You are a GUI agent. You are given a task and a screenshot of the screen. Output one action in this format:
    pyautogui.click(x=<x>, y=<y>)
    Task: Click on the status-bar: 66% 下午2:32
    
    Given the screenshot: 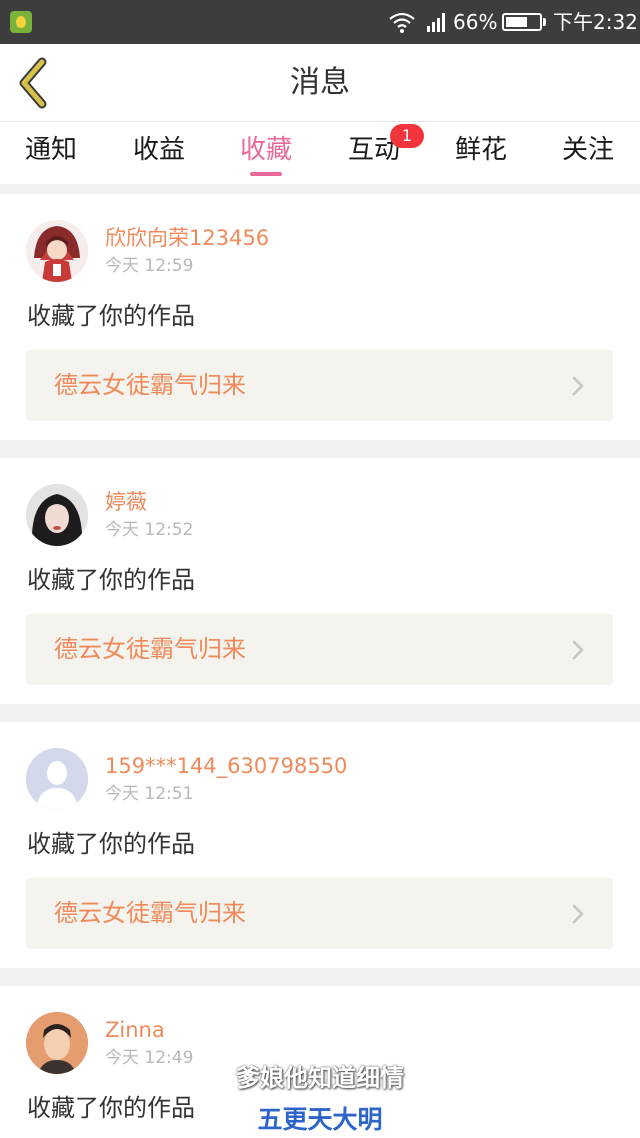 What is the action you would take?
    pyautogui.click(x=320, y=22)
    